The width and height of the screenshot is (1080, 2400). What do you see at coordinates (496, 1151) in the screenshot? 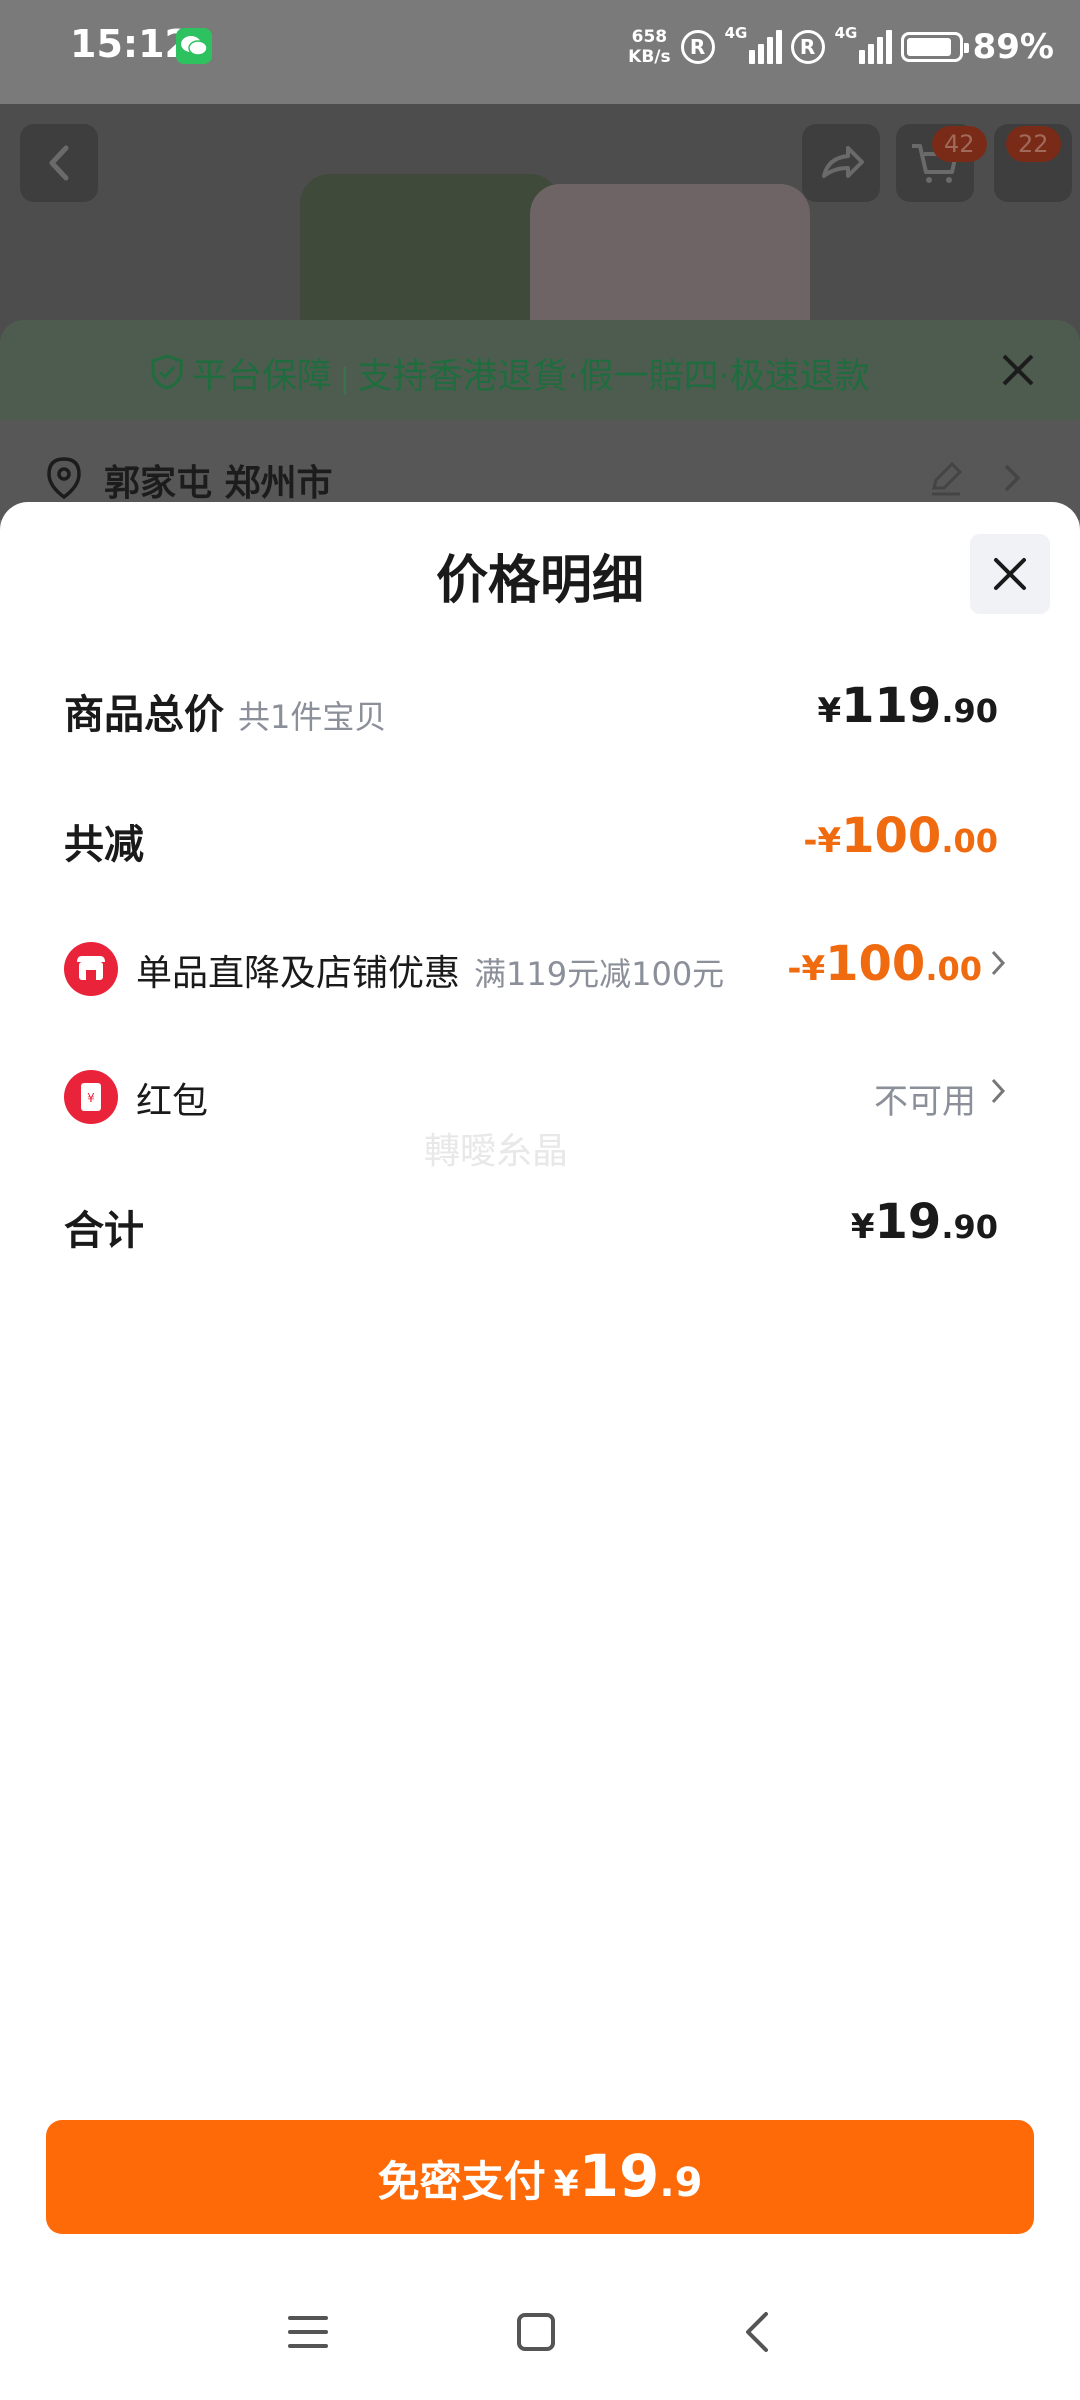
I see `watermark-text: 轉曖糸晶` at bounding box center [496, 1151].